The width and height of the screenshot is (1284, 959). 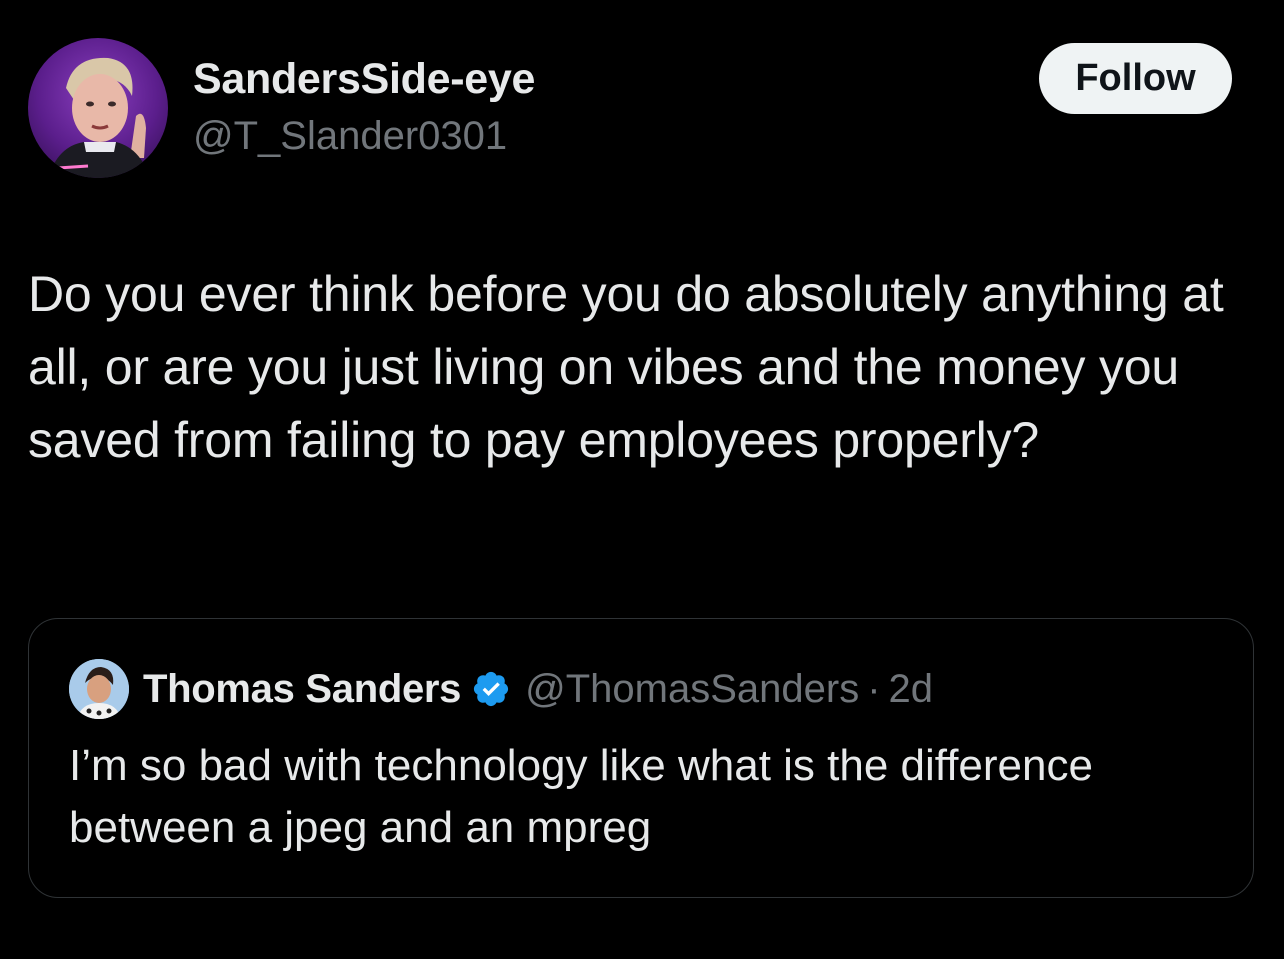 What do you see at coordinates (1135, 78) in the screenshot?
I see `follow-button: Follow` at bounding box center [1135, 78].